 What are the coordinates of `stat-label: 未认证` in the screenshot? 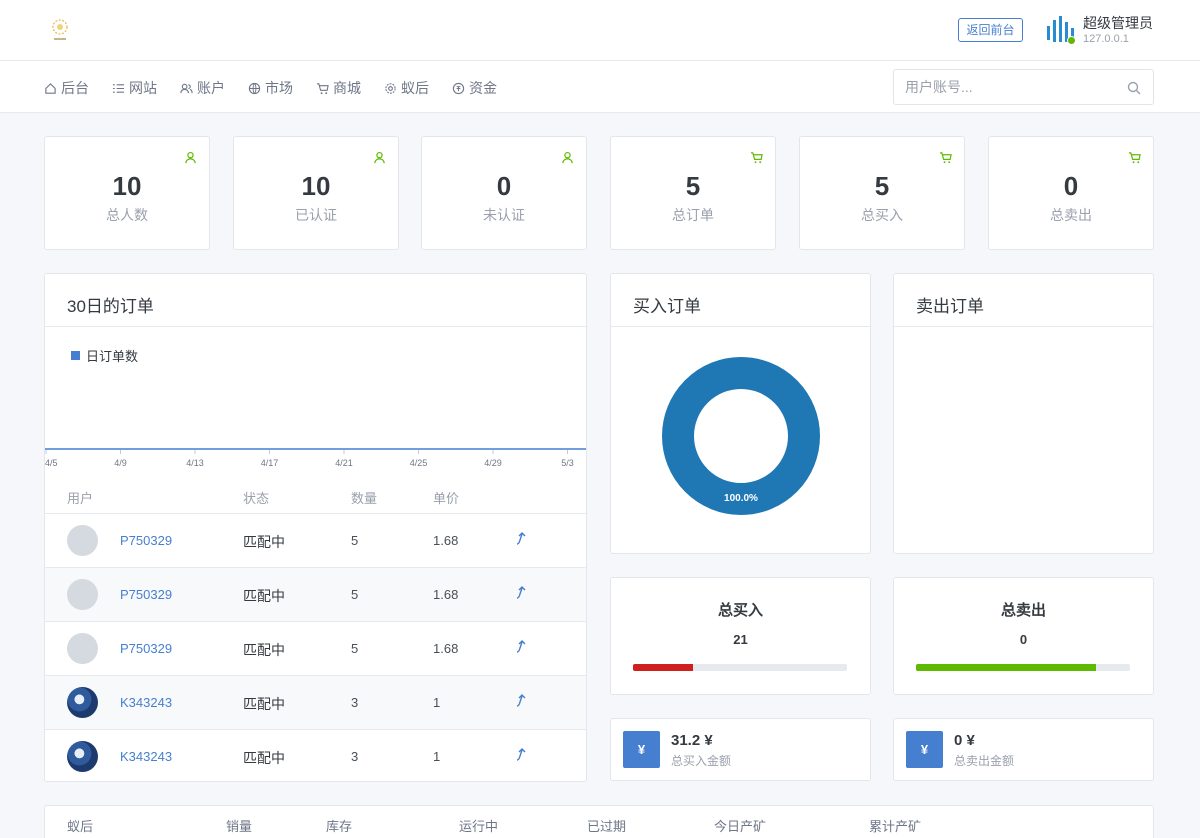 It's located at (504, 215).